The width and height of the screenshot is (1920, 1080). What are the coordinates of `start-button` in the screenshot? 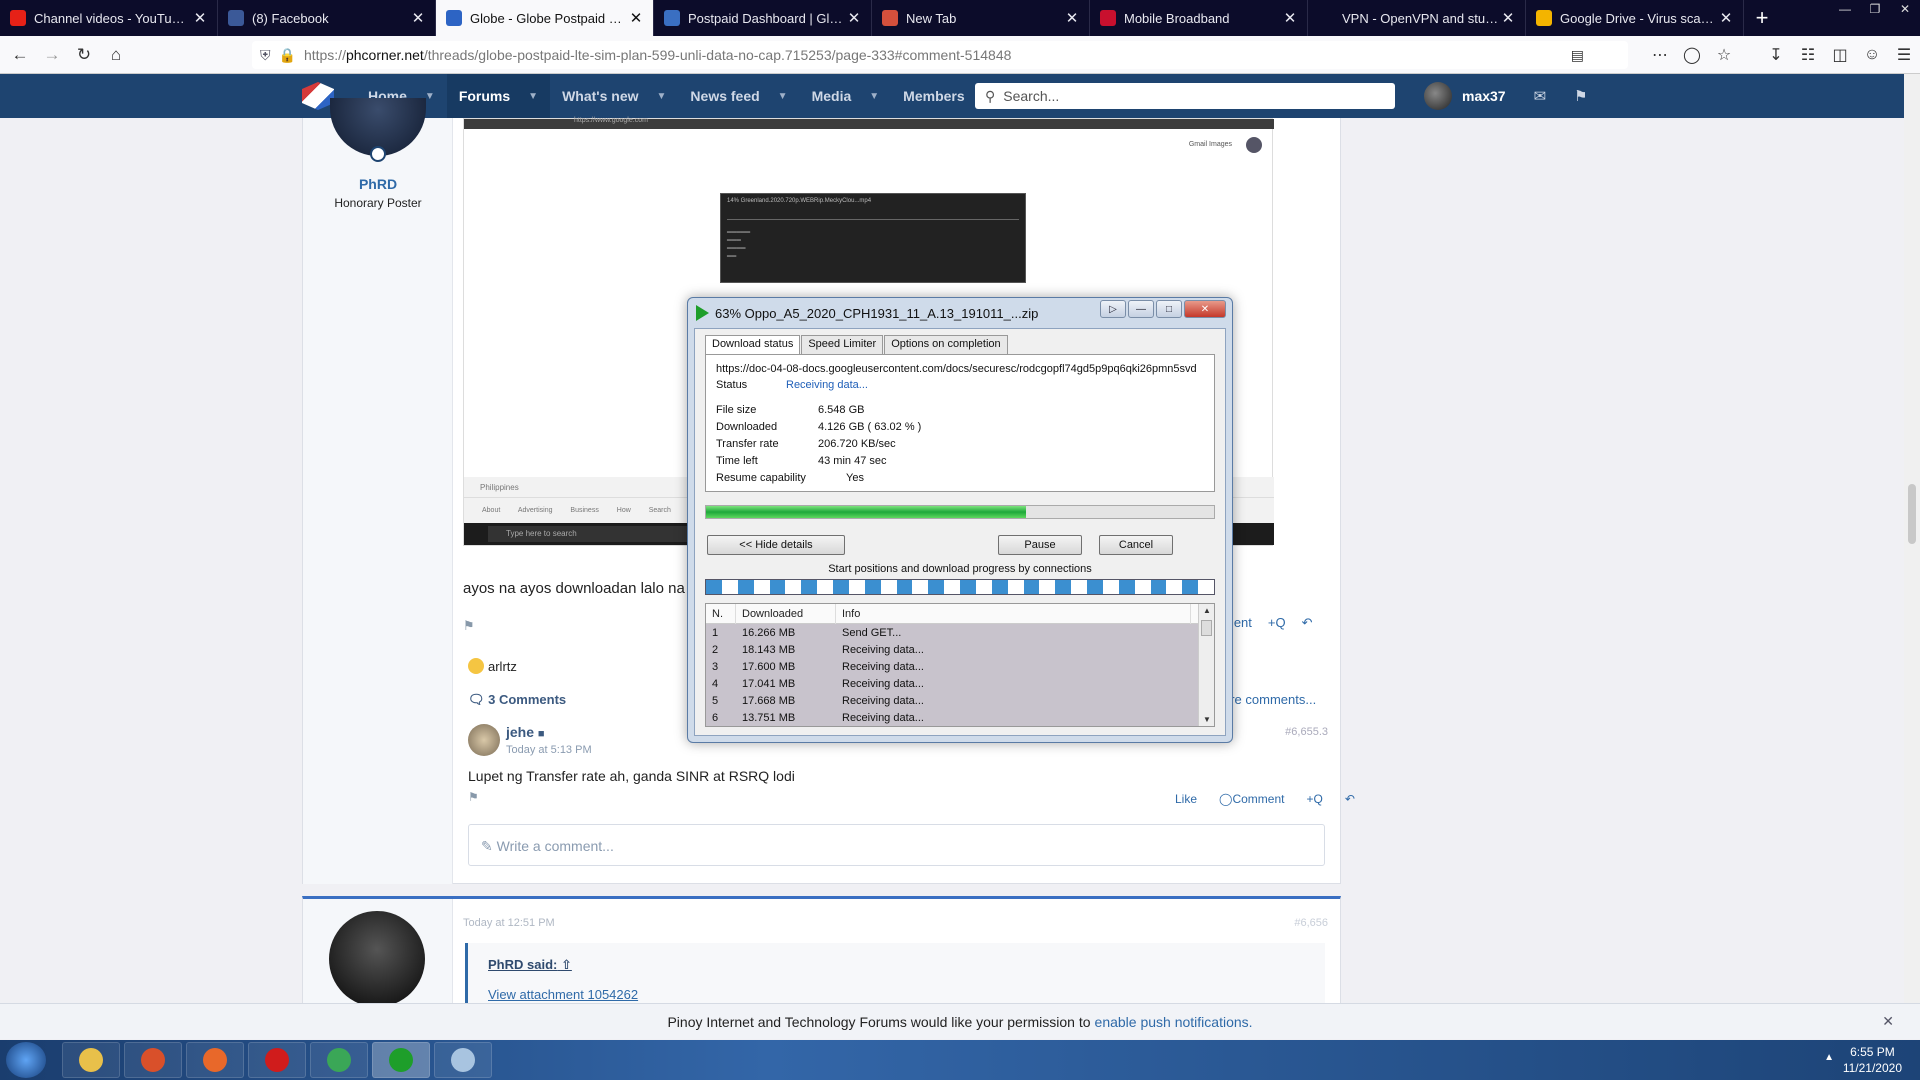 It's located at (26, 1060).